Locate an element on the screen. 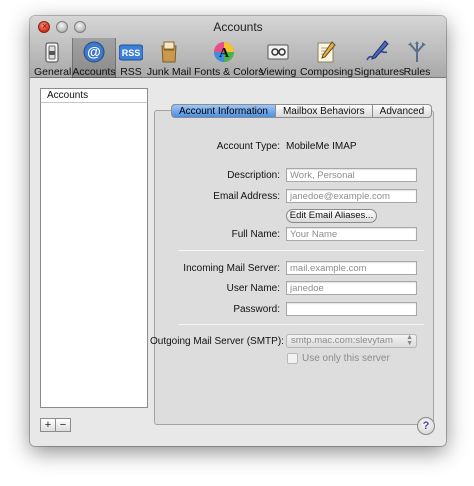  general-switch-icon is located at coordinates (52, 52).